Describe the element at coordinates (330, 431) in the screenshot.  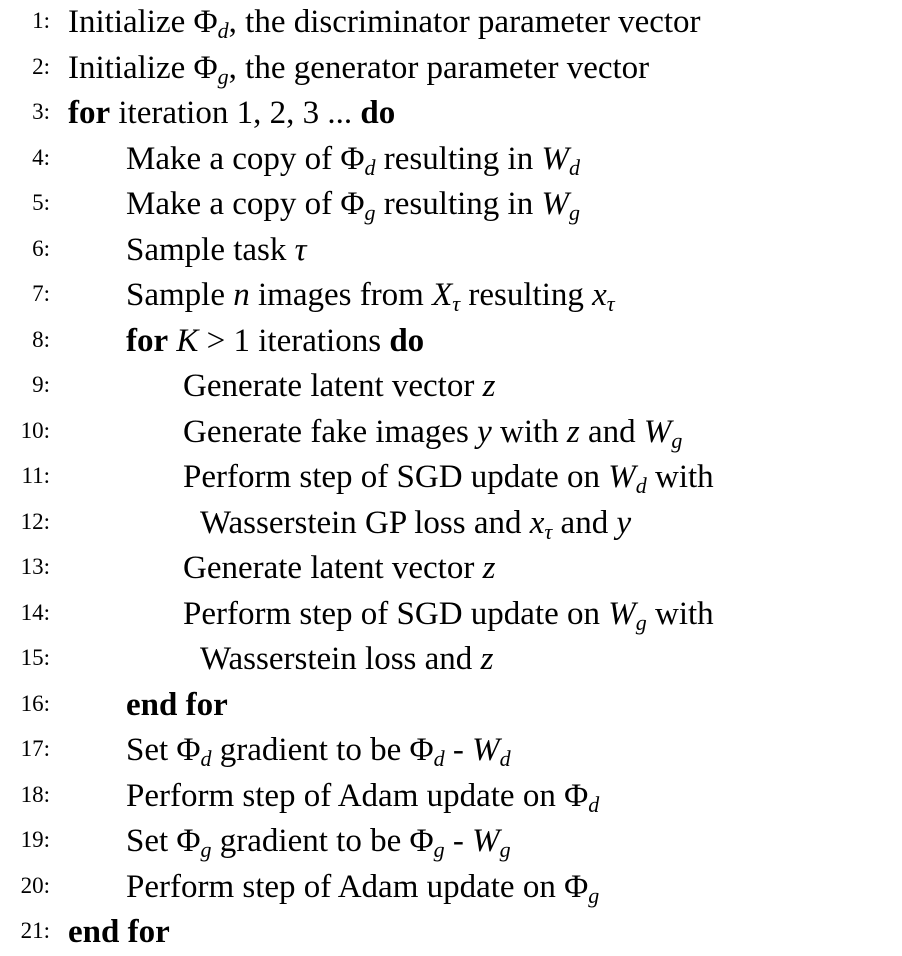
I see `text-segment: Generate fake images` at that location.